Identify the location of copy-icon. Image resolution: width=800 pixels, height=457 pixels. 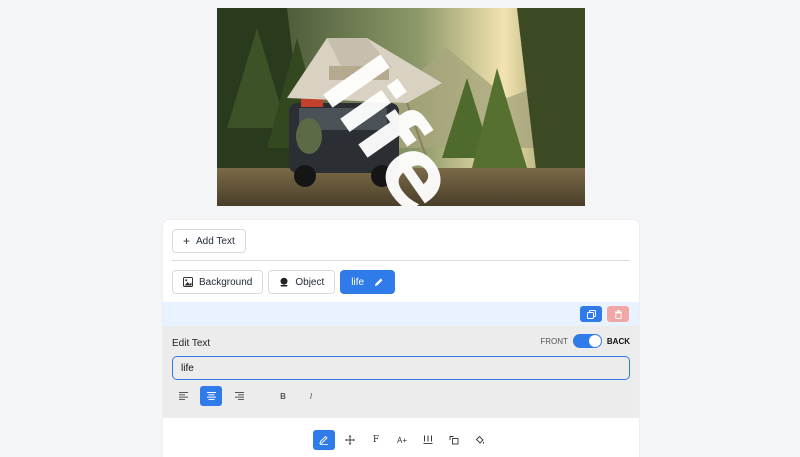
(591, 314).